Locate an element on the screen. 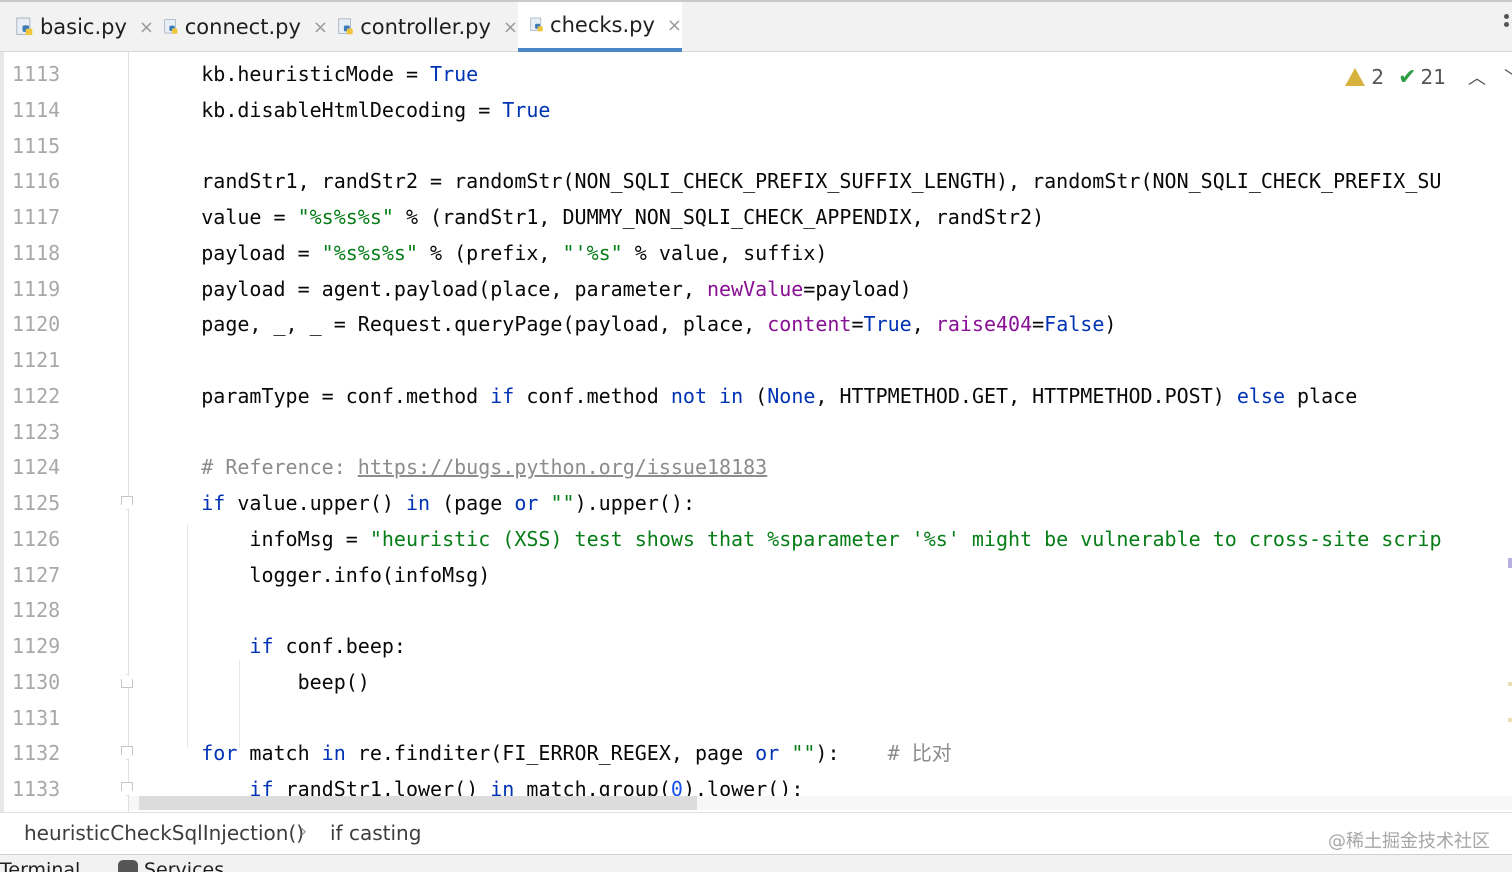  line-number: 1128 is located at coordinates (36, 610).